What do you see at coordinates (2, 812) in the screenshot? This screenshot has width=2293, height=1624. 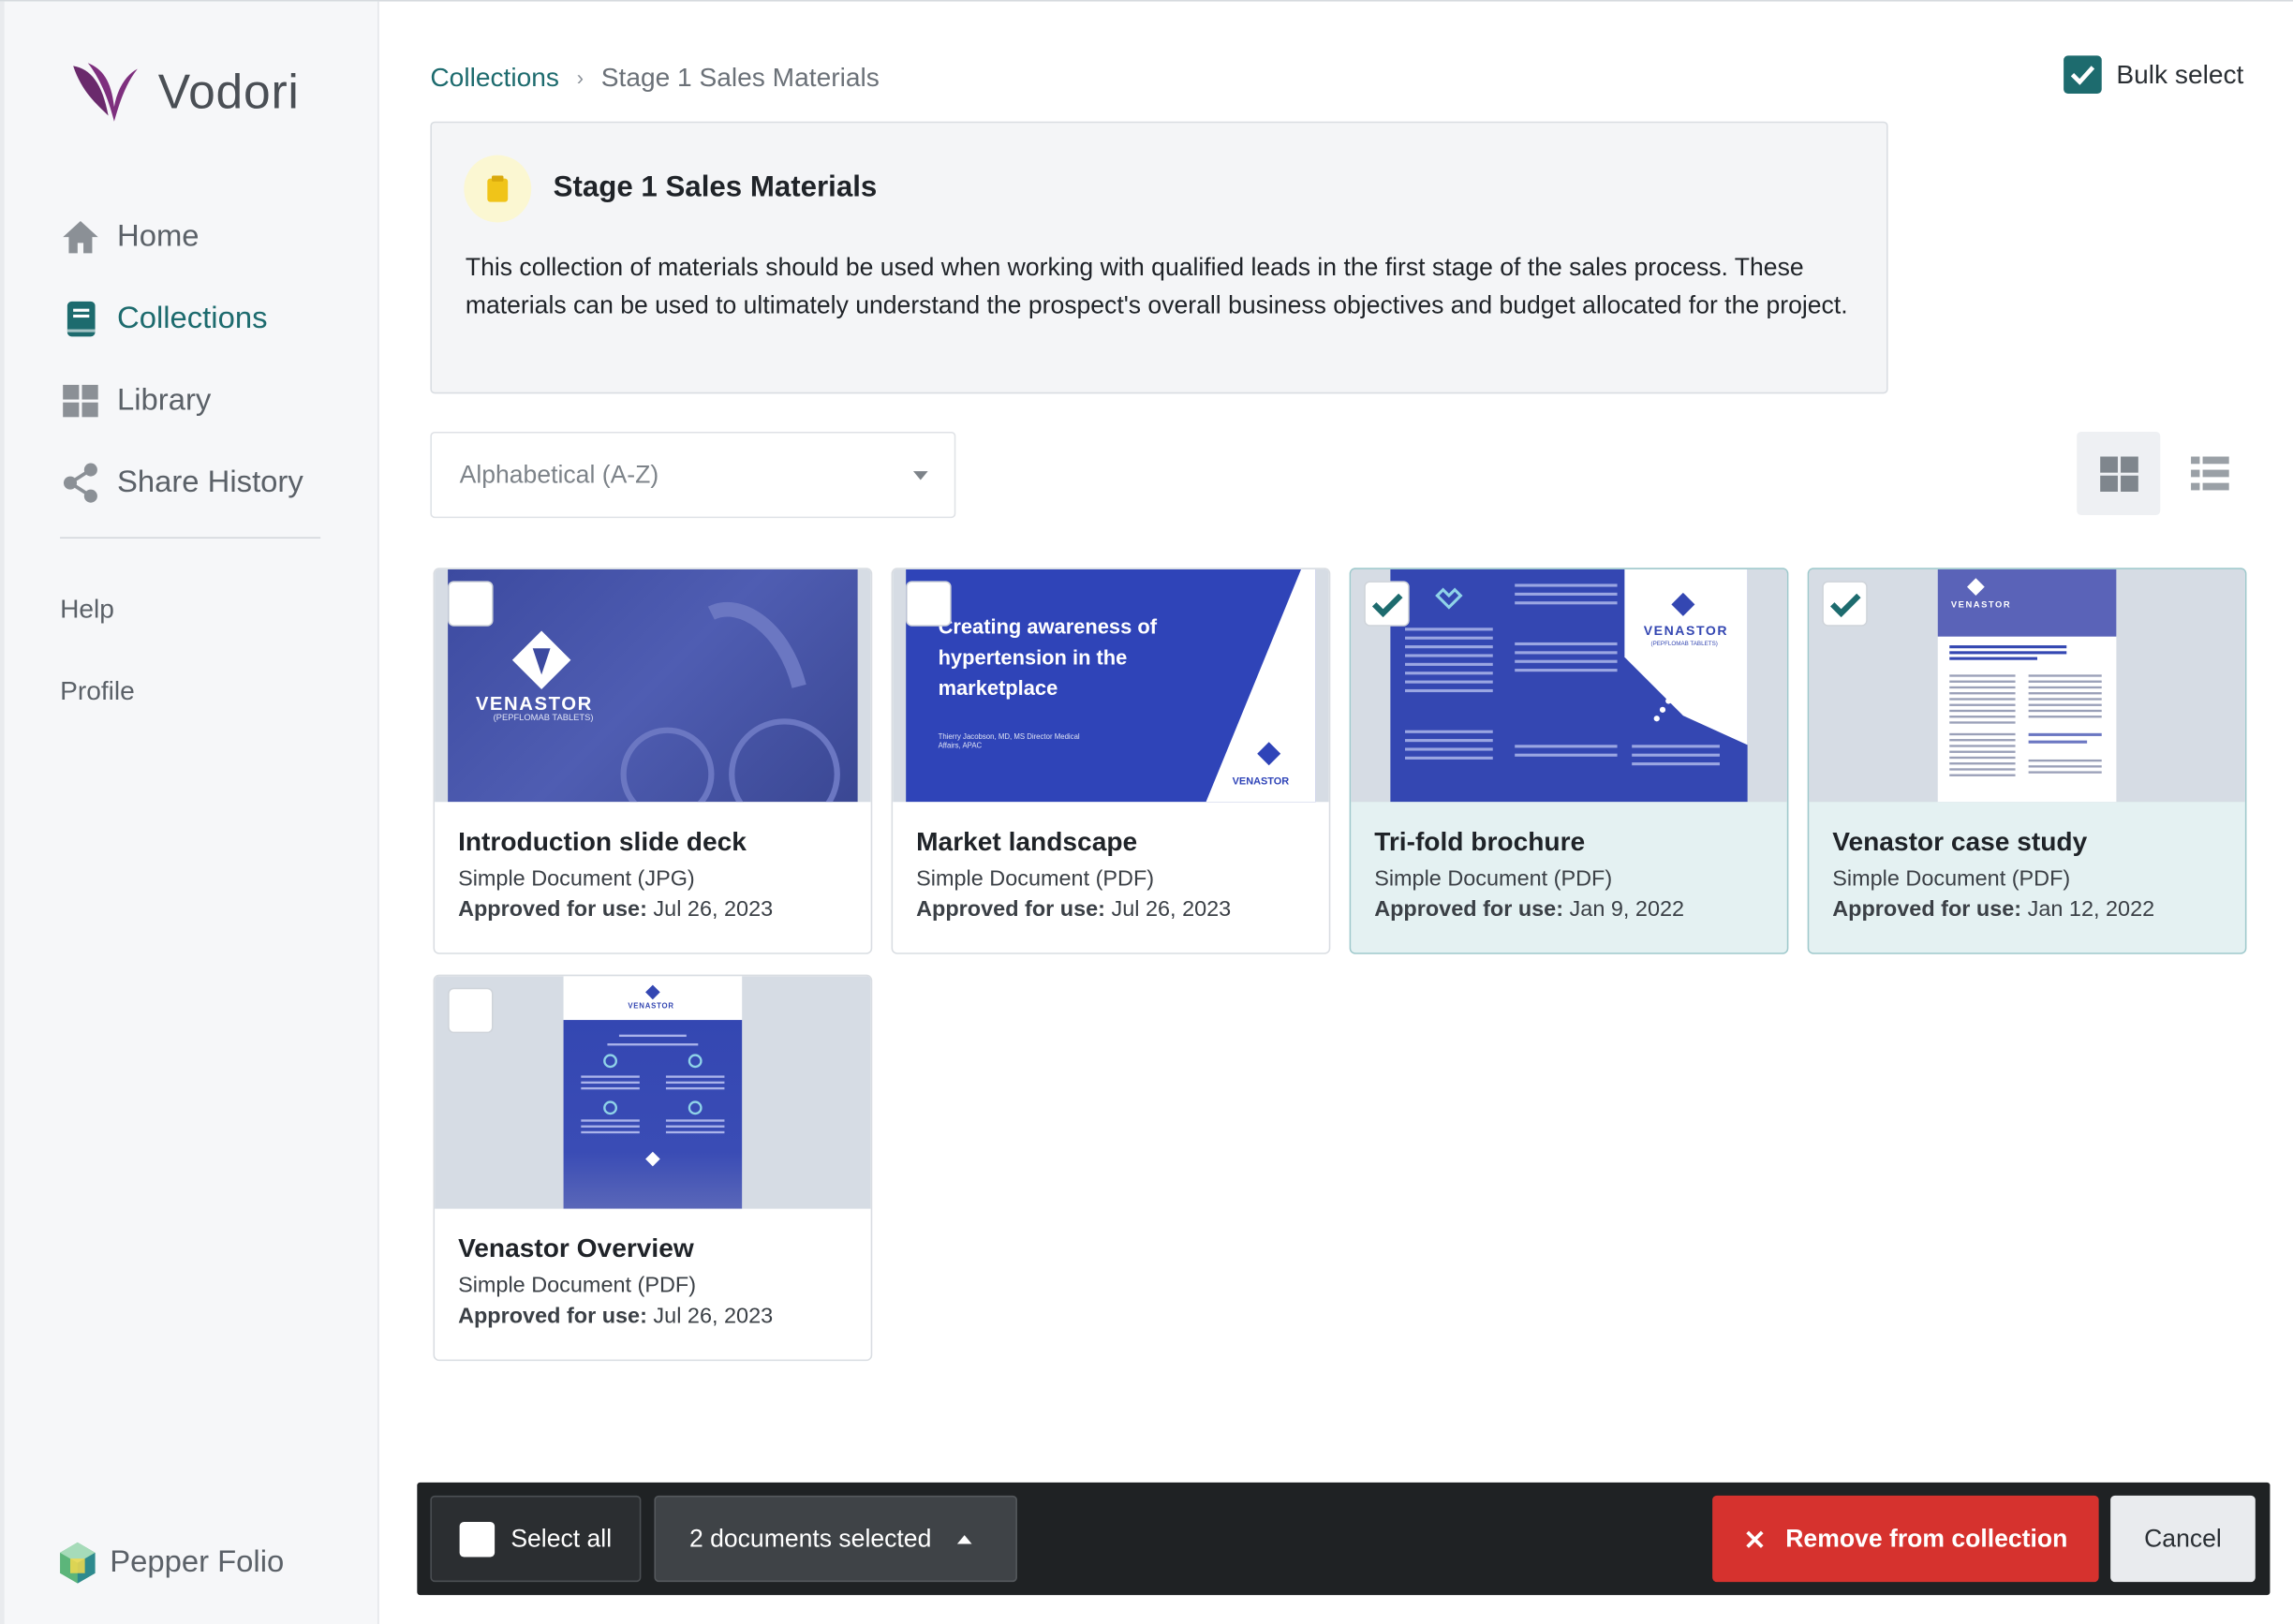 I see `window-edge` at bounding box center [2, 812].